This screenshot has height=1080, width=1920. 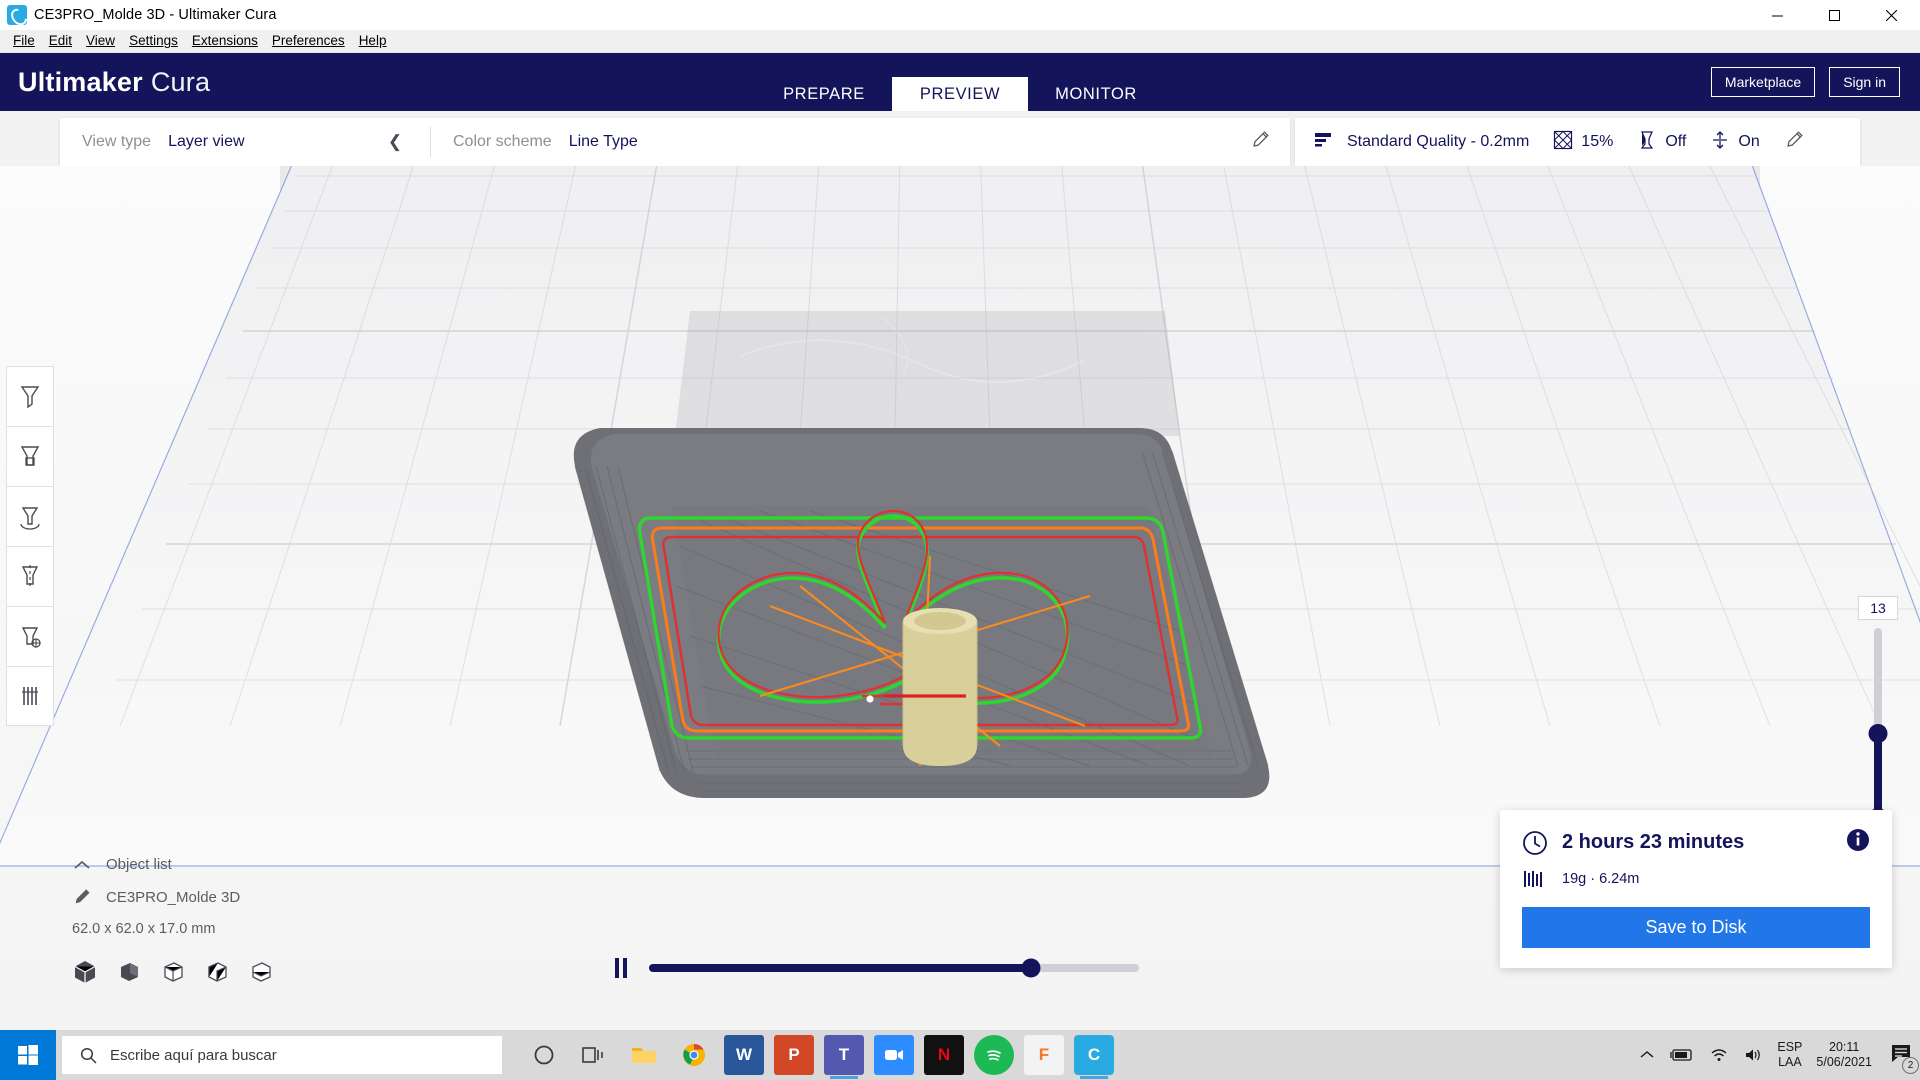 What do you see at coordinates (1790, 1047) in the screenshot?
I see `language-top: ESP` at bounding box center [1790, 1047].